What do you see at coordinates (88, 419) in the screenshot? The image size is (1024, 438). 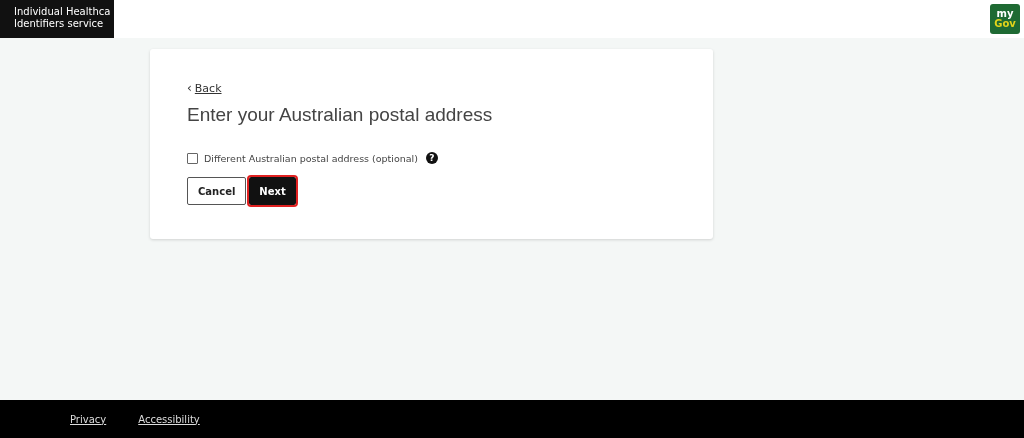 I see `footer-link: Privacy` at bounding box center [88, 419].